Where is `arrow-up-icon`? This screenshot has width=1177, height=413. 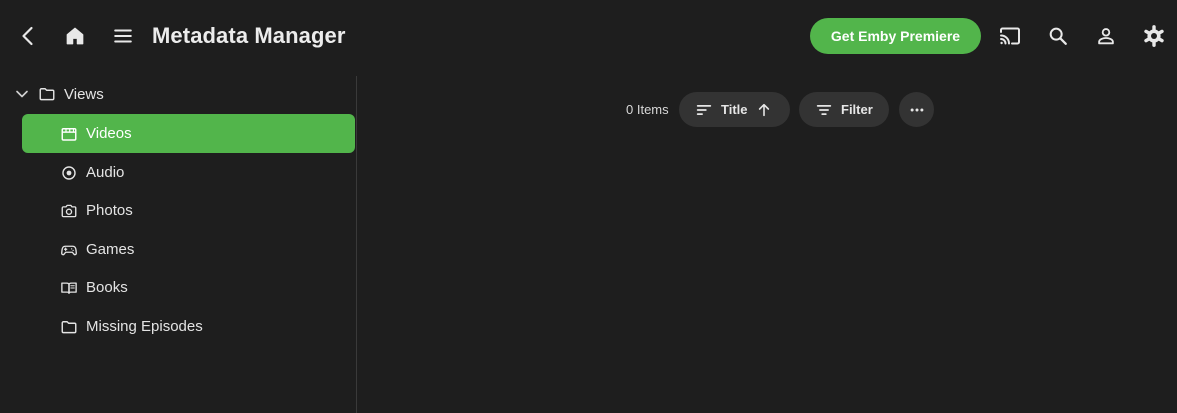 arrow-up-icon is located at coordinates (763, 109).